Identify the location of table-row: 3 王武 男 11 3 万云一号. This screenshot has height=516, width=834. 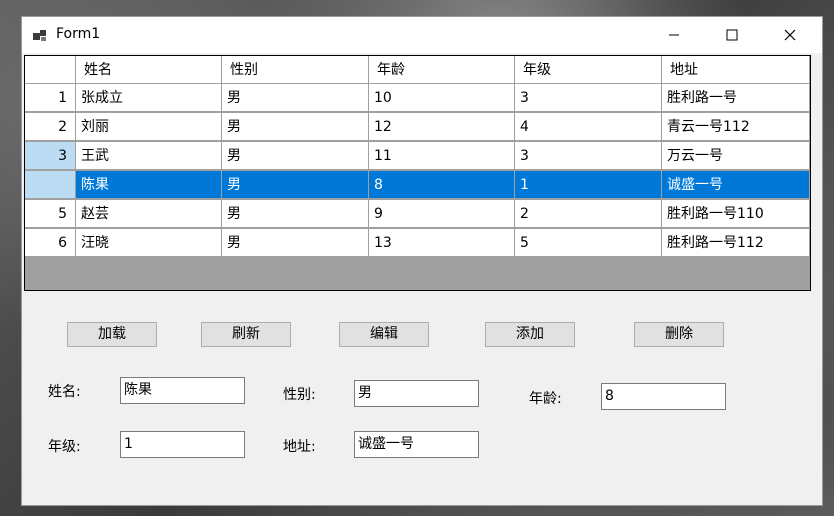
(417, 156).